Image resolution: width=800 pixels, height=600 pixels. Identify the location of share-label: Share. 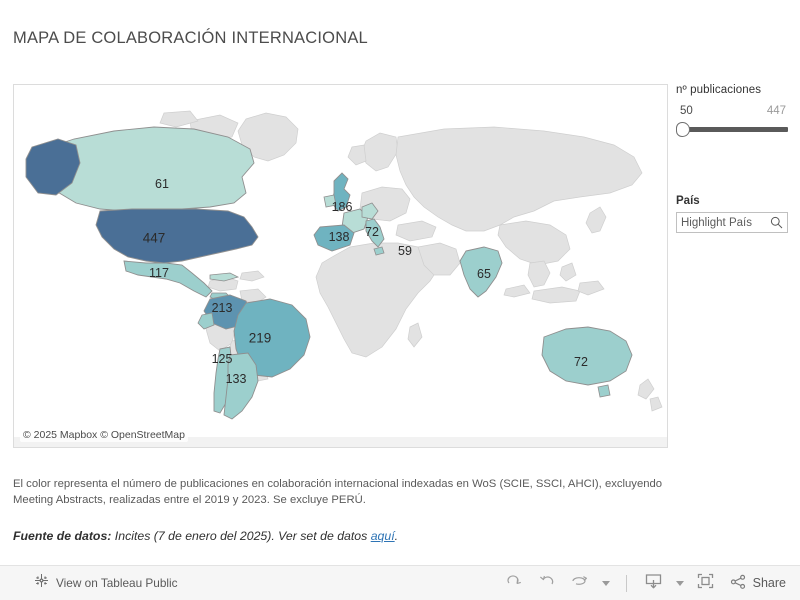
(769, 583).